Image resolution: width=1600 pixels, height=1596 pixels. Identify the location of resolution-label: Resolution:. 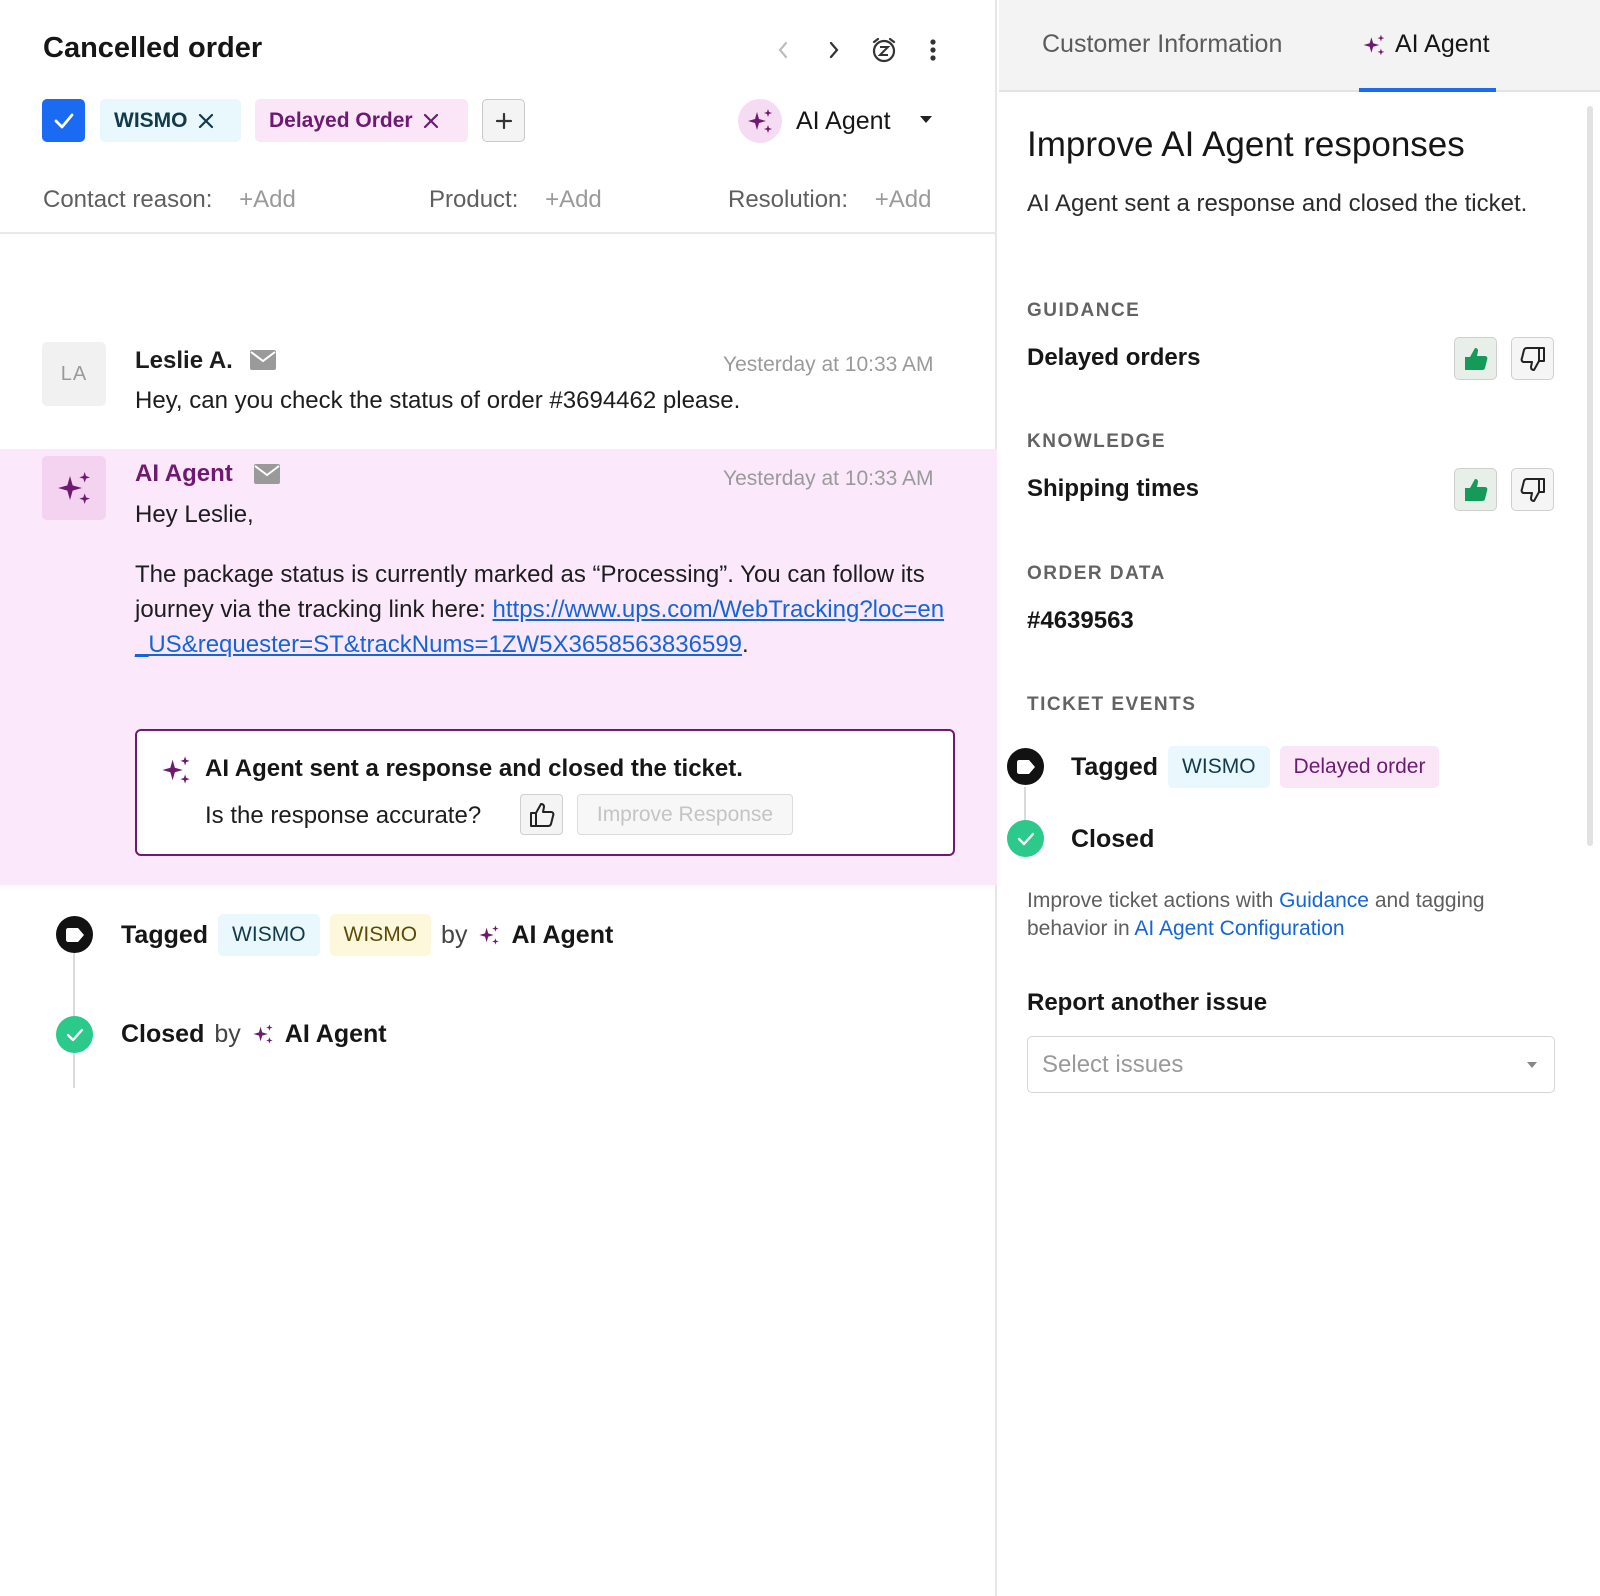
(788, 199).